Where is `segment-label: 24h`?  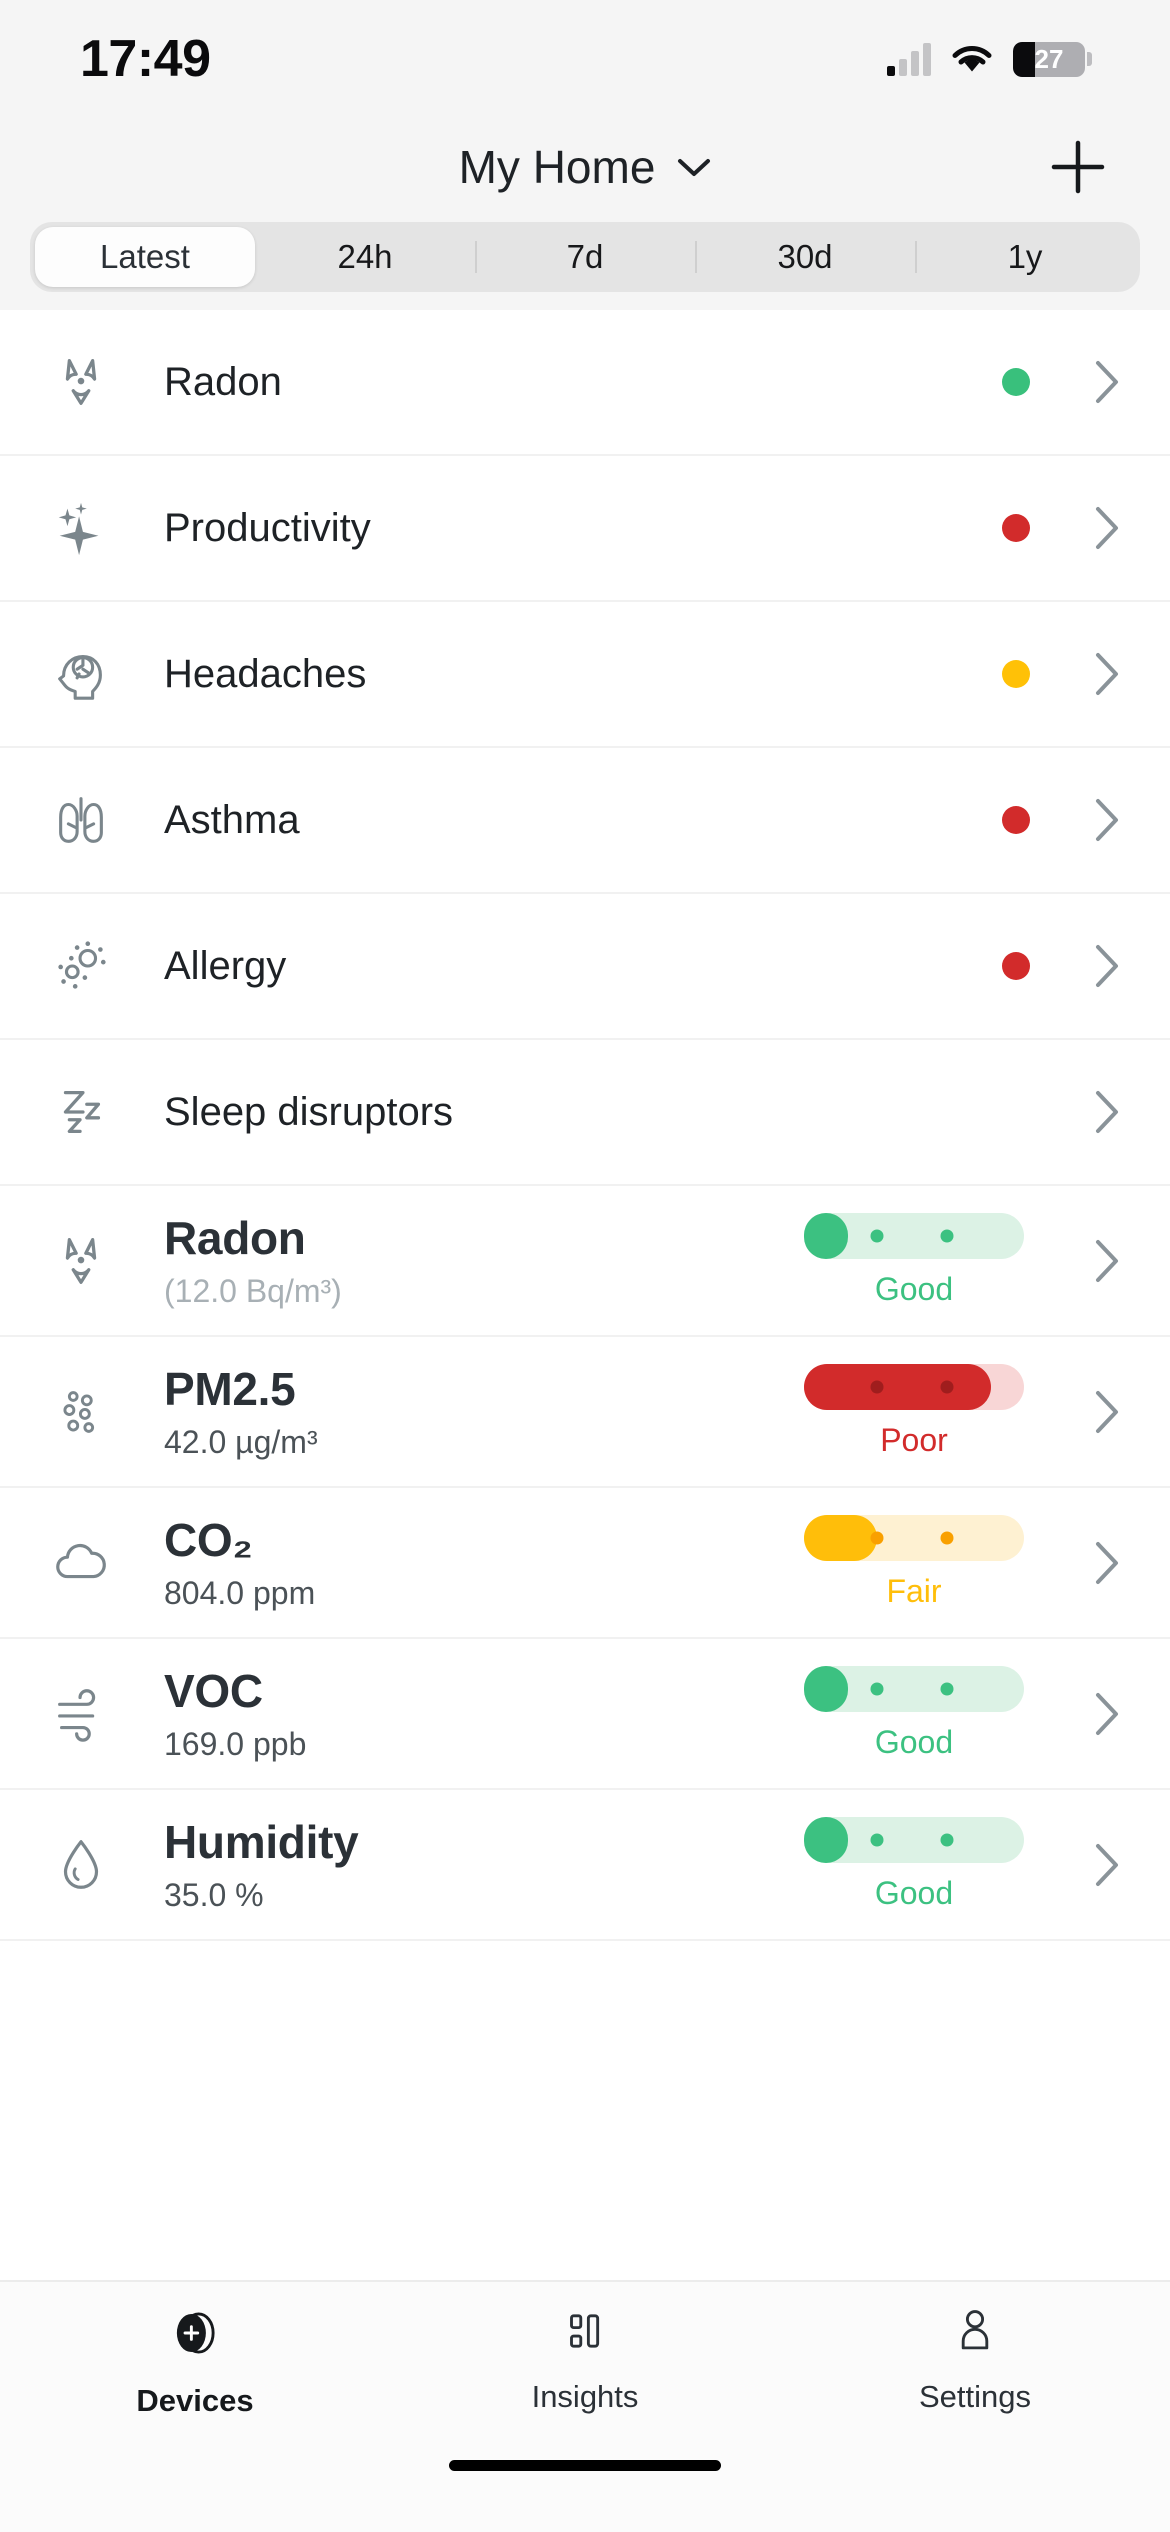 segment-label: 24h is located at coordinates (365, 256).